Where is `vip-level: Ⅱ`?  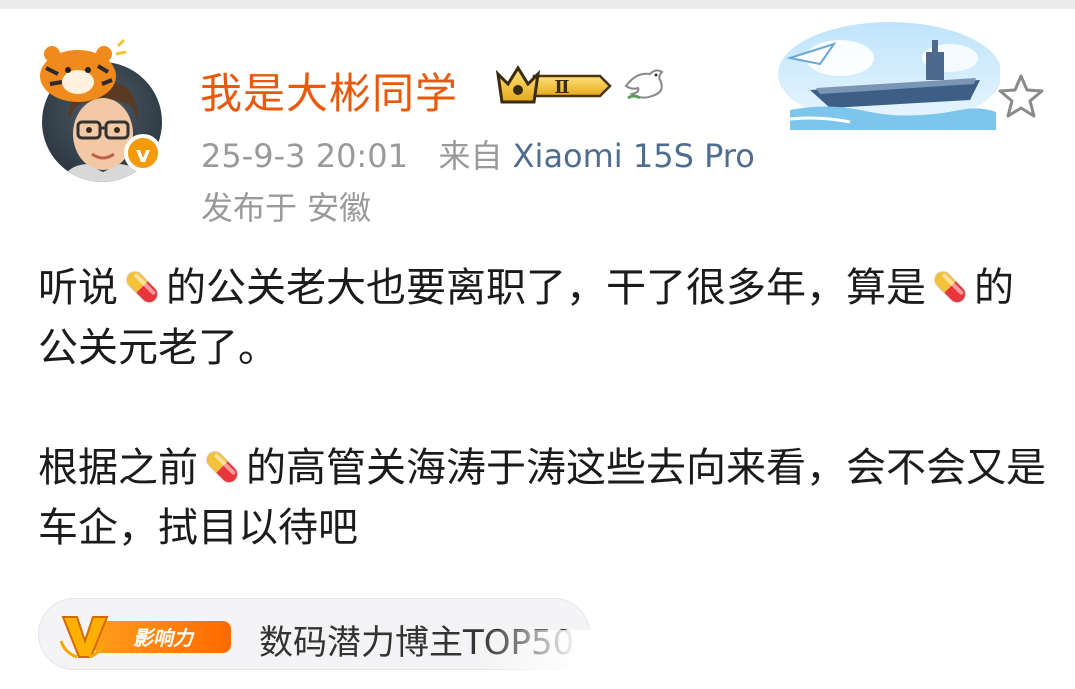 vip-level: Ⅱ is located at coordinates (561, 87).